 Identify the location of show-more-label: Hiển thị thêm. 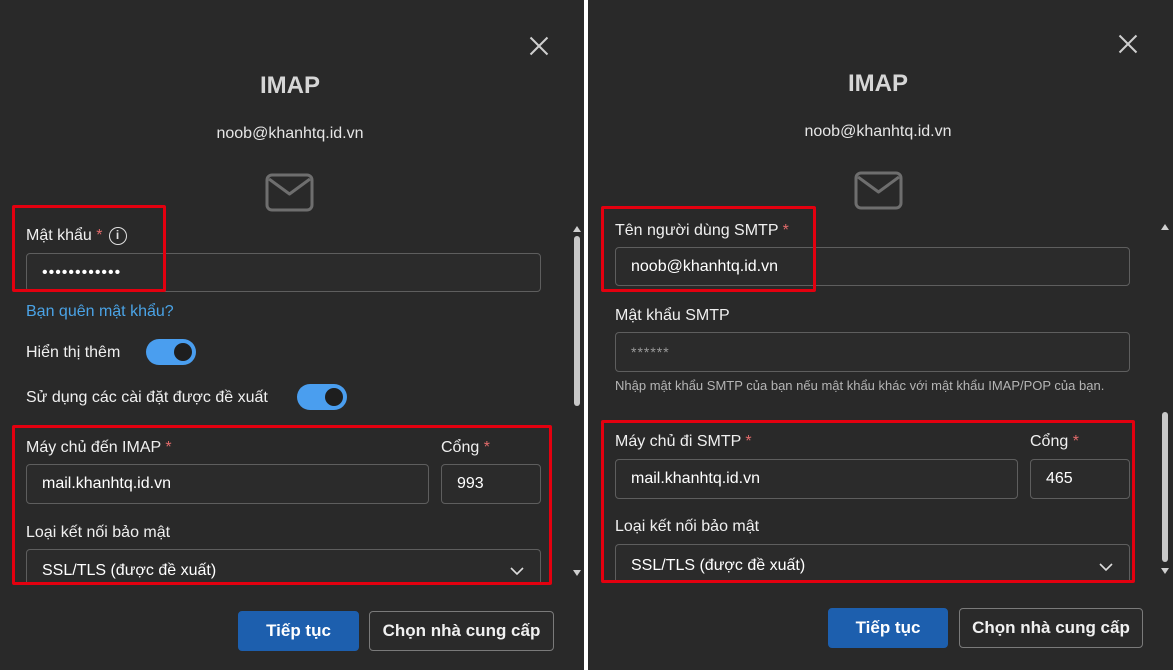
(73, 352).